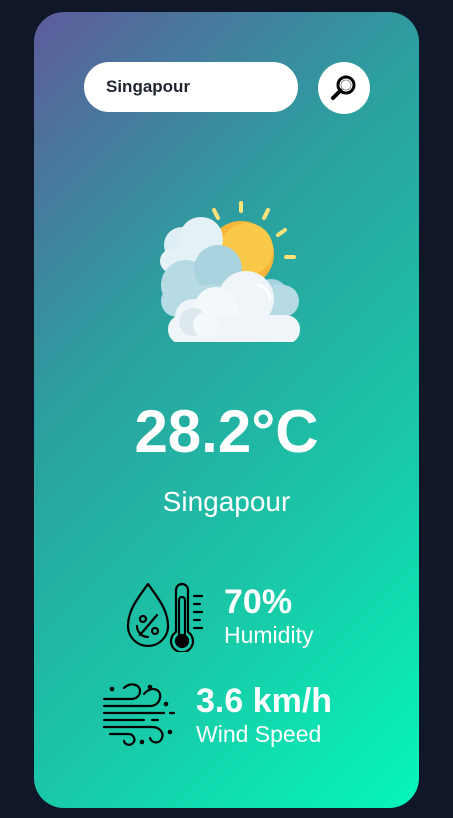 The height and width of the screenshot is (818, 453). I want to click on search-button, so click(344, 88).